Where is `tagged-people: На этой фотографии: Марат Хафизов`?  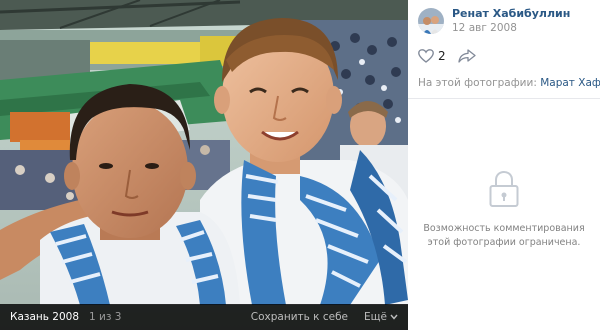
tagged-people: На этой фотографии: Марат Хафизов is located at coordinates (504, 83).